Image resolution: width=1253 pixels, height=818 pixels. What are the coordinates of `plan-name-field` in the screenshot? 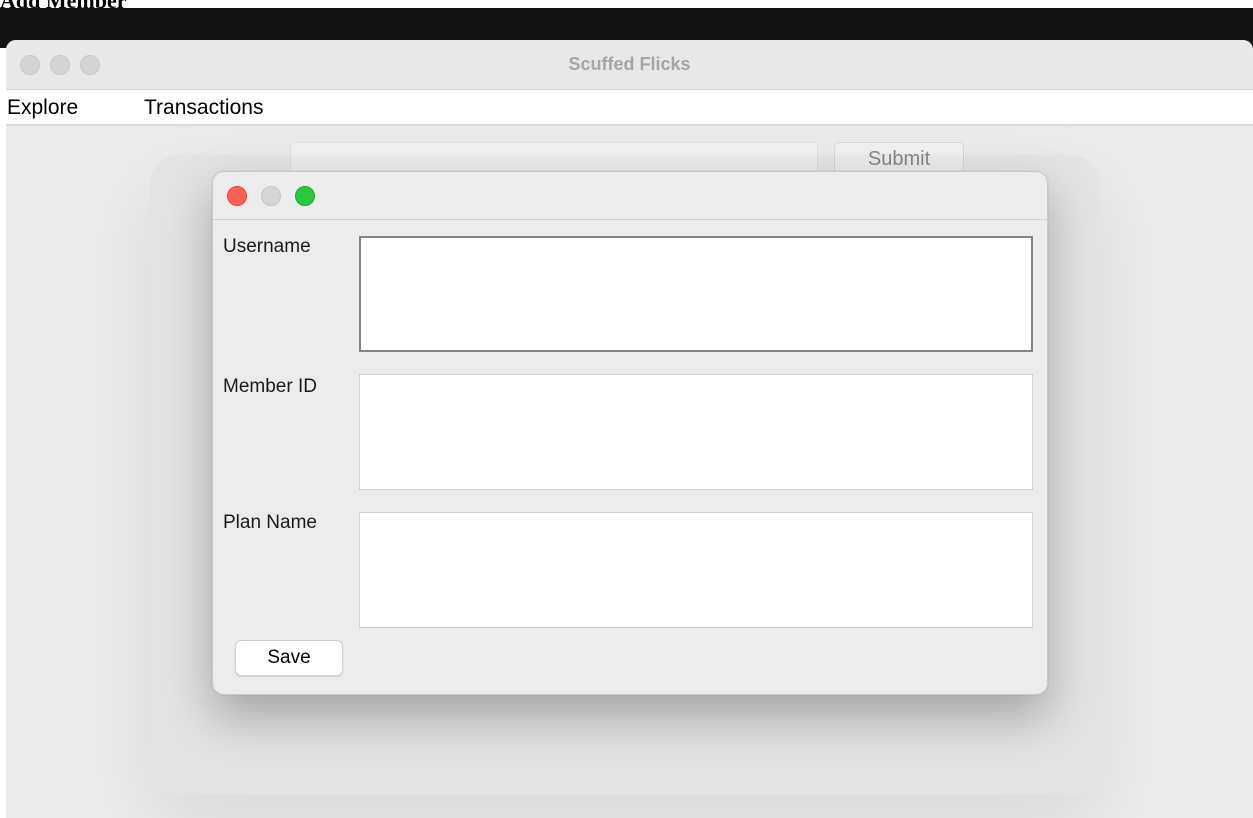 It's located at (696, 570).